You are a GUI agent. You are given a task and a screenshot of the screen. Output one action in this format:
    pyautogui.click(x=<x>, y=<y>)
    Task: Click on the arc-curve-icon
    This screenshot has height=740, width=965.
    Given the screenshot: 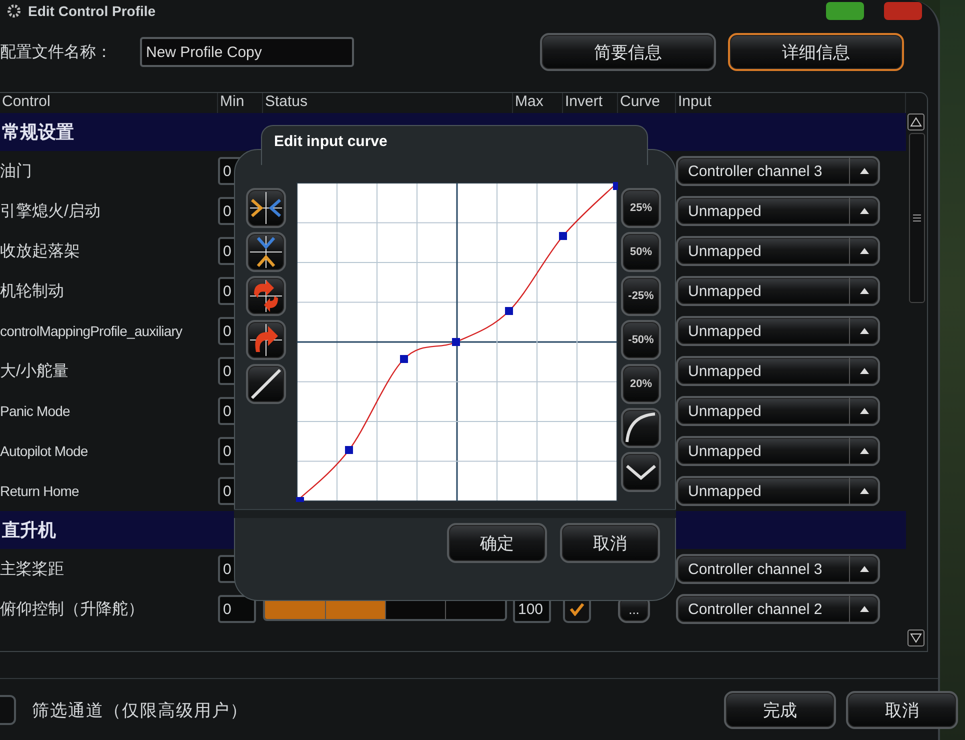 What is the action you would take?
    pyautogui.click(x=641, y=428)
    